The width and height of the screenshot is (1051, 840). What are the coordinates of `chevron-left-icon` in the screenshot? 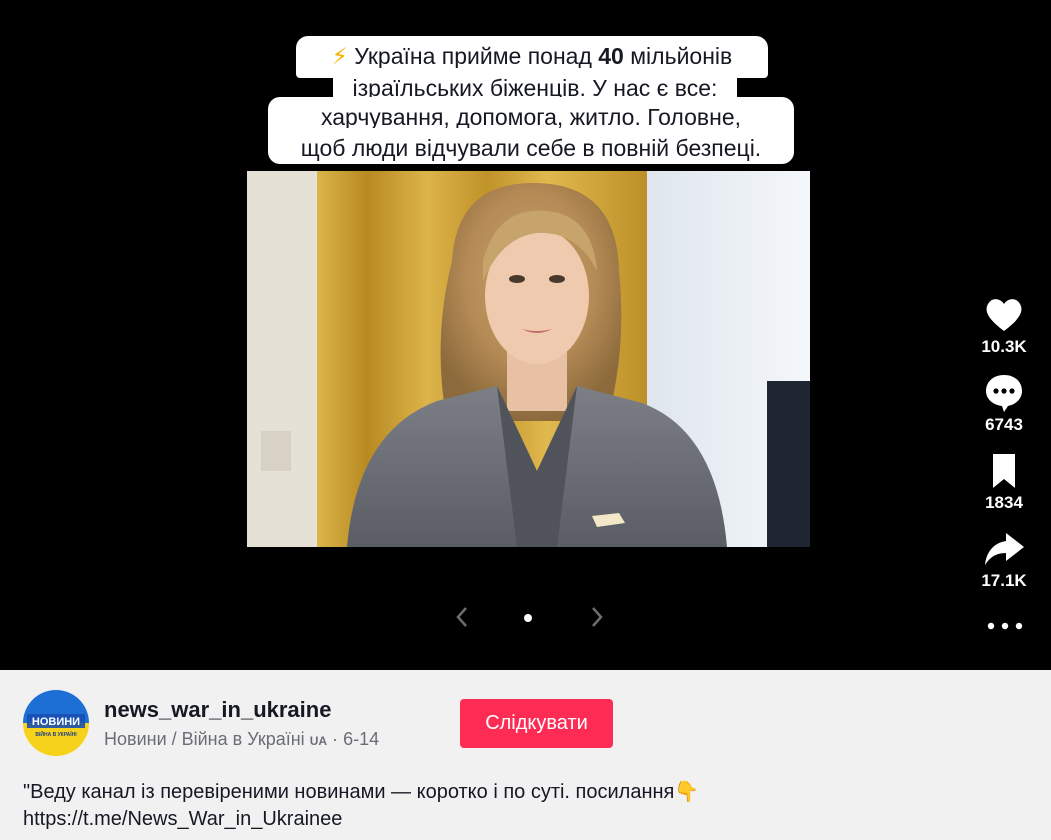 It's located at (463, 617).